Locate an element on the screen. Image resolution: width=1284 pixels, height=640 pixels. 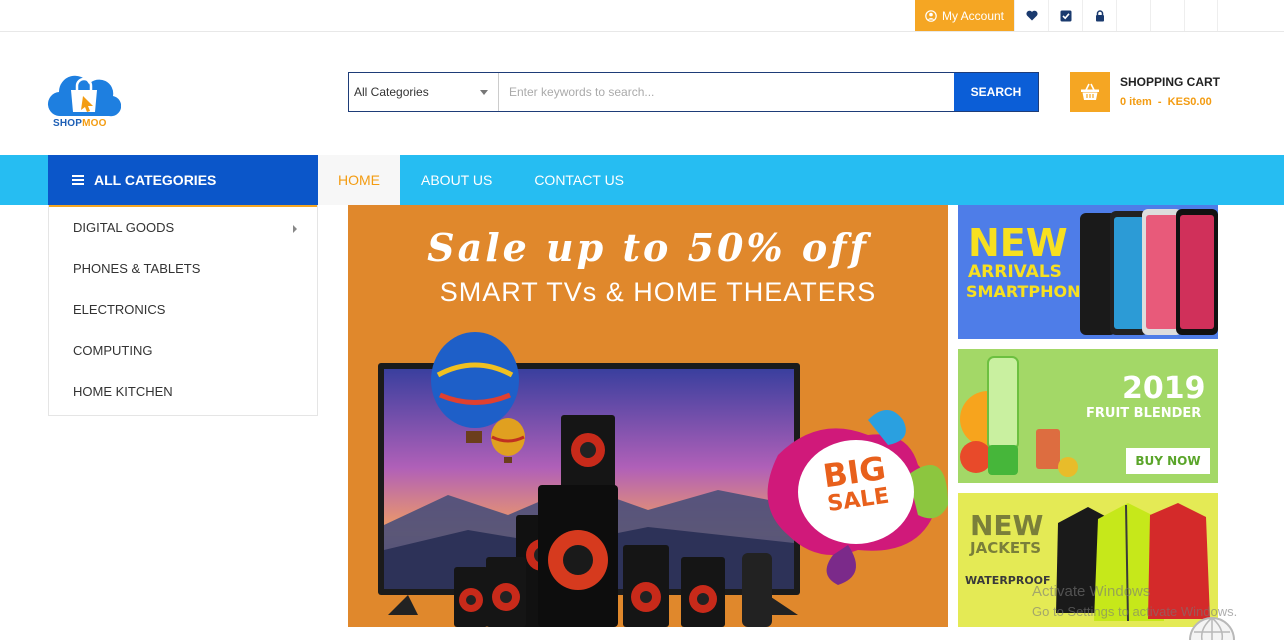
category-item-label: PHONES & TABLETS is located at coordinates (137, 268).